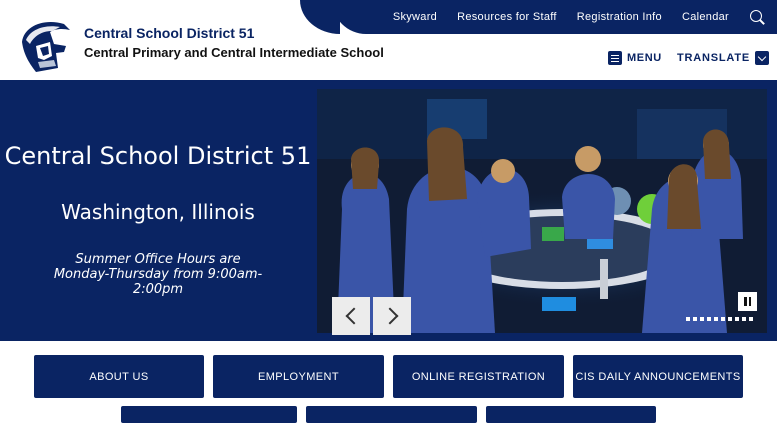 Image resolution: width=777 pixels, height=423 pixels. I want to click on chevron-down-icon, so click(762, 58).